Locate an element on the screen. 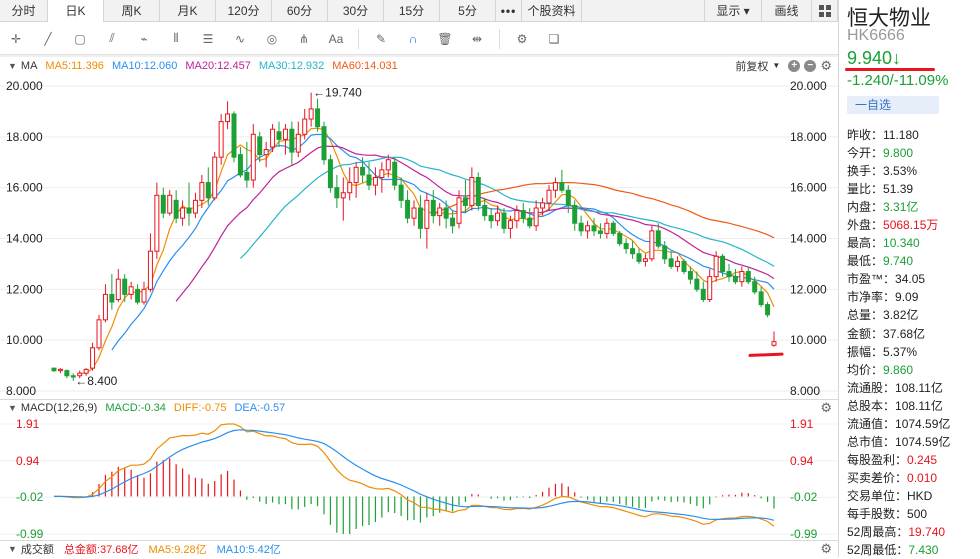  stat-row: 最高：10.340 is located at coordinates (913, 243).